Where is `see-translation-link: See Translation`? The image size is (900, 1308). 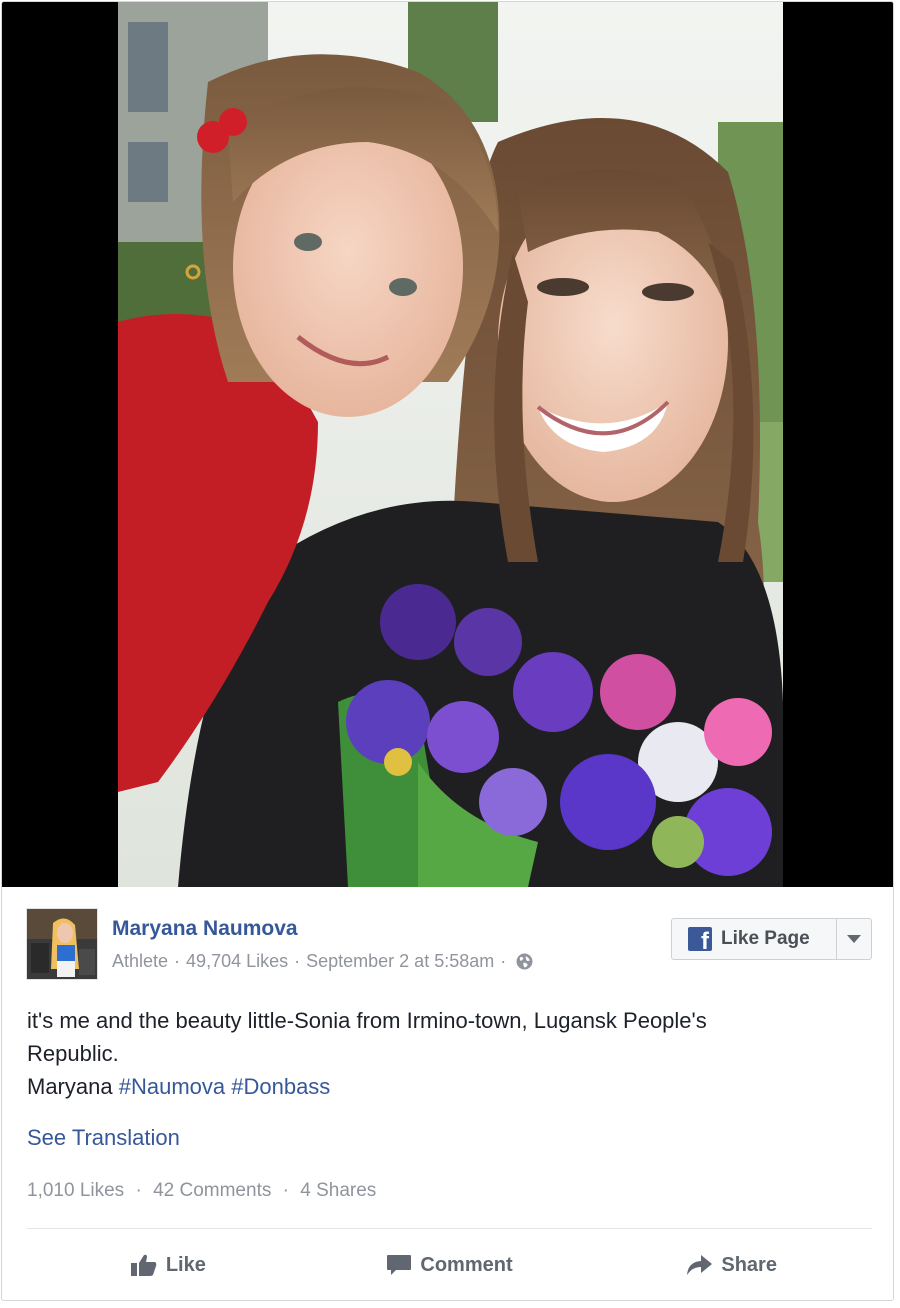 see-translation-link: See Translation is located at coordinates (103, 1138).